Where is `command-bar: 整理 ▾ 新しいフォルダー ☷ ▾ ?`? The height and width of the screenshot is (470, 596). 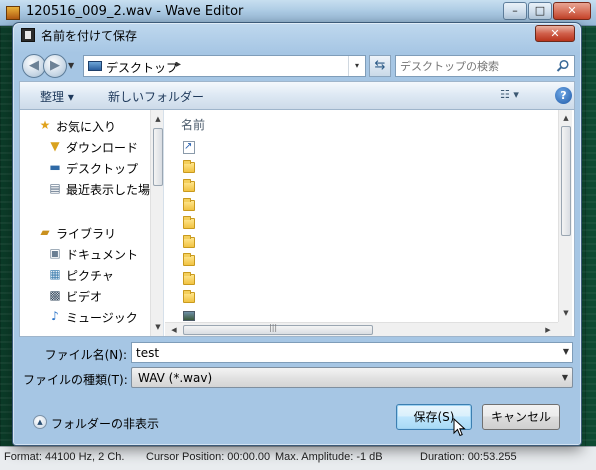 command-bar: 整理 ▾ 新しいフォルダー ☷ ▾ ? is located at coordinates (297, 95).